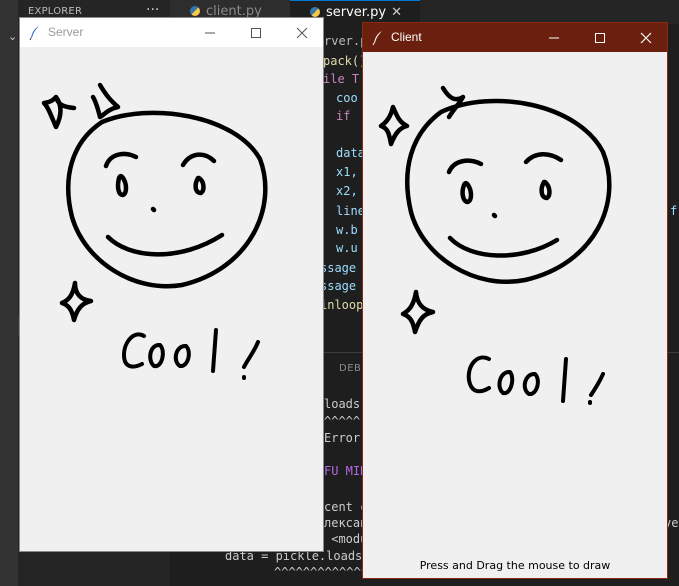 The width and height of the screenshot is (679, 586). What do you see at coordinates (171, 32) in the screenshot?
I see `title-bar: Server` at bounding box center [171, 32].